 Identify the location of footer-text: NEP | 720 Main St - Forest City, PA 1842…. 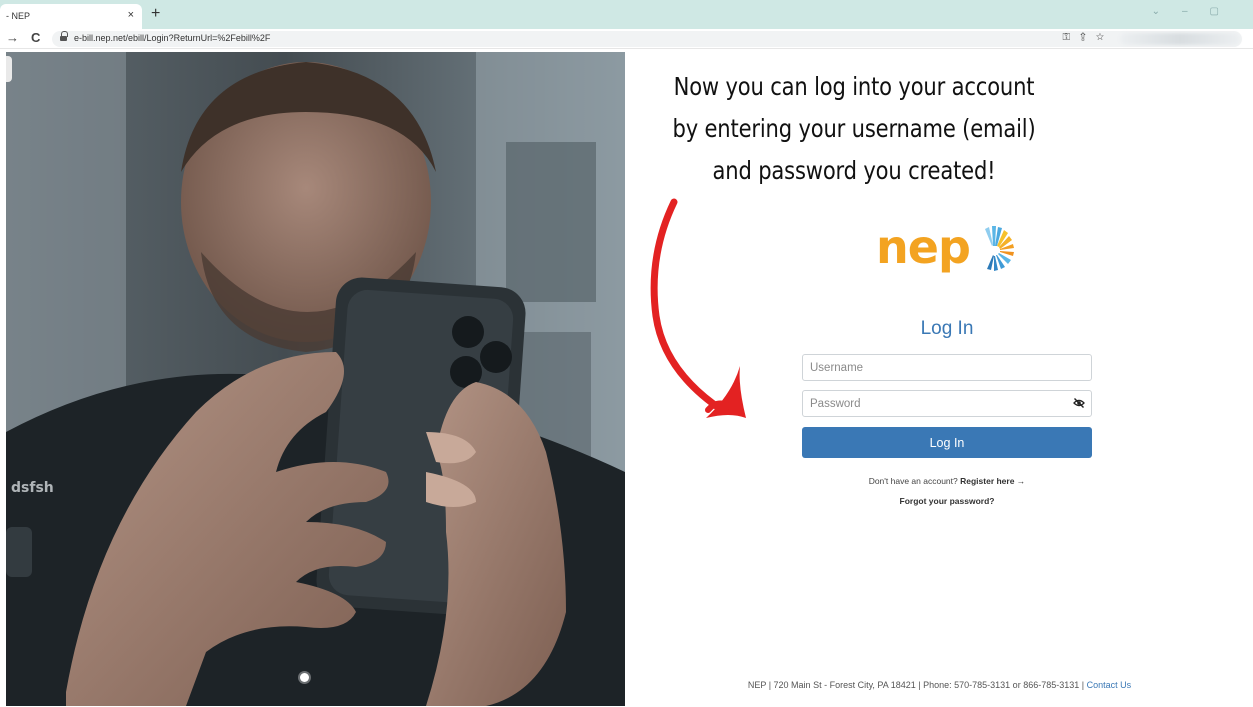
(916, 685).